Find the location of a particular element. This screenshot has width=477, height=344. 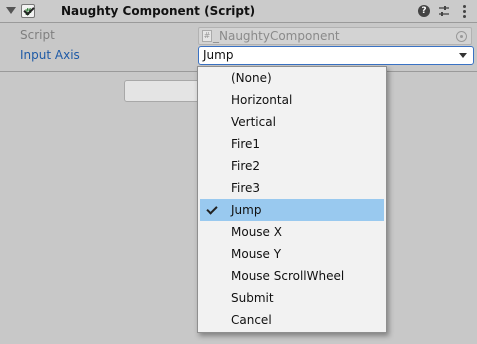

dropdown-option: Cancel is located at coordinates (292, 320).